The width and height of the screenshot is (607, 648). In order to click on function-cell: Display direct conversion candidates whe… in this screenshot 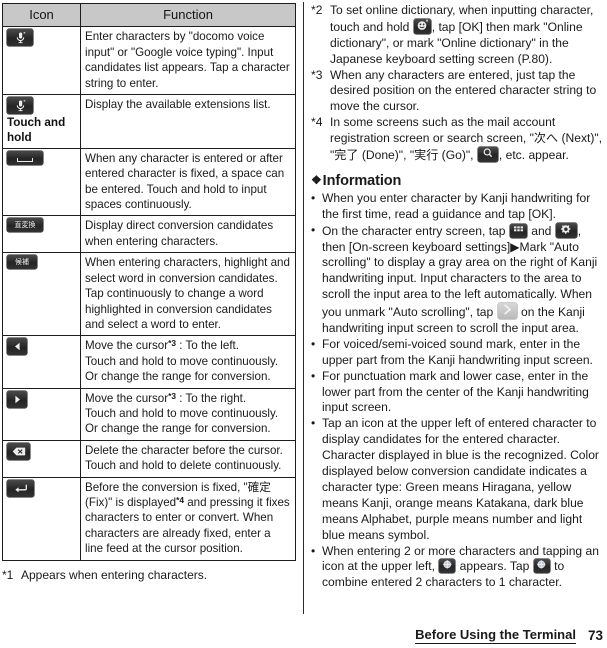, I will do `click(188, 234)`.